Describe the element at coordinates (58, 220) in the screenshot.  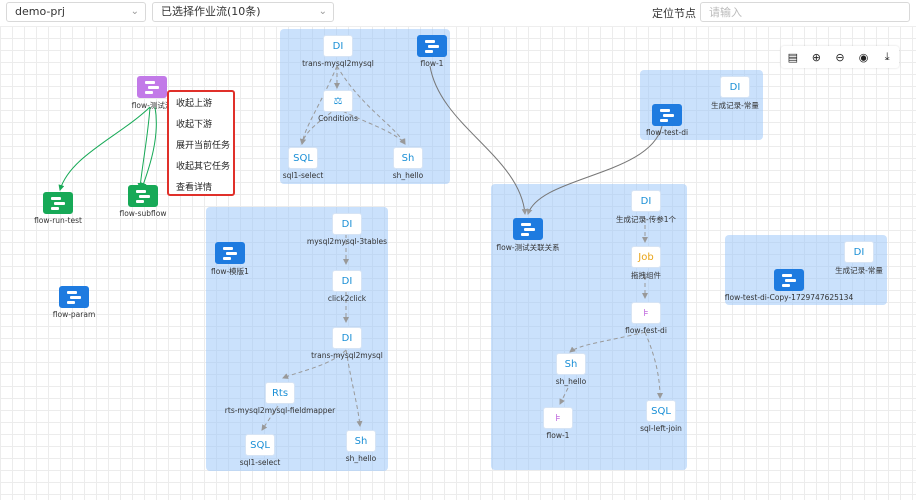
I see `node-label: flow-run-test` at that location.